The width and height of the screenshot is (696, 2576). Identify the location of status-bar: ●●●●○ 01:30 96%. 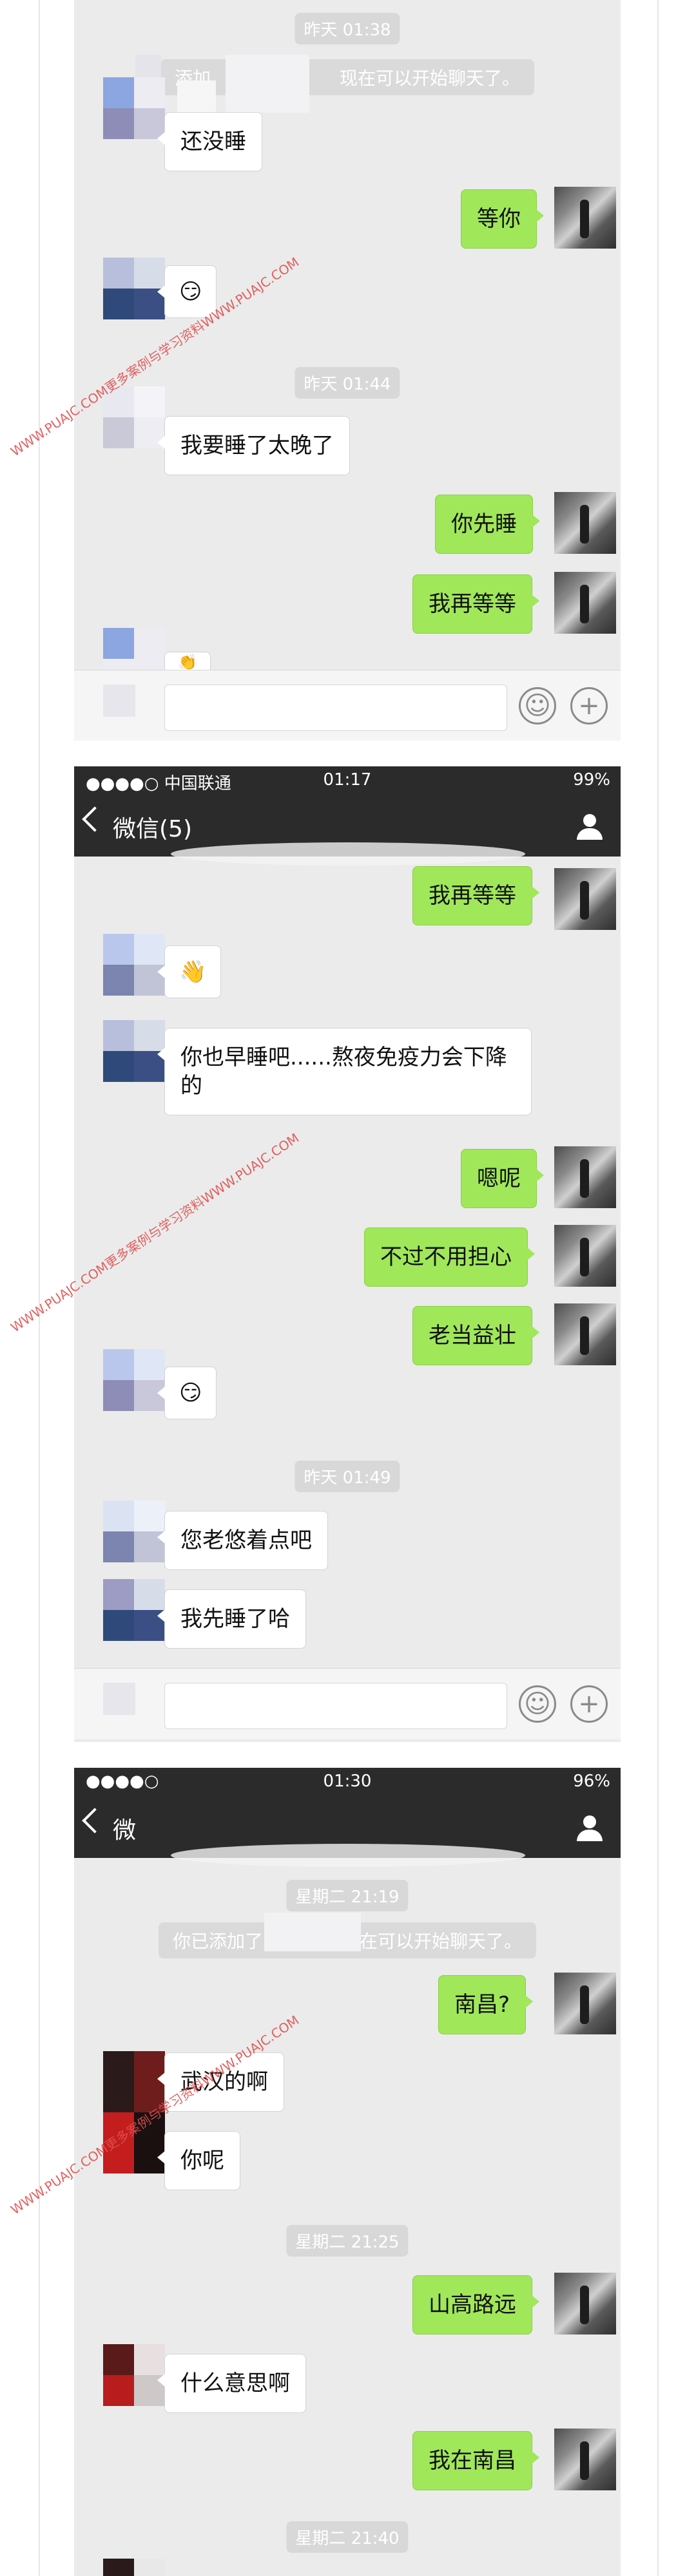
(348, 1782).